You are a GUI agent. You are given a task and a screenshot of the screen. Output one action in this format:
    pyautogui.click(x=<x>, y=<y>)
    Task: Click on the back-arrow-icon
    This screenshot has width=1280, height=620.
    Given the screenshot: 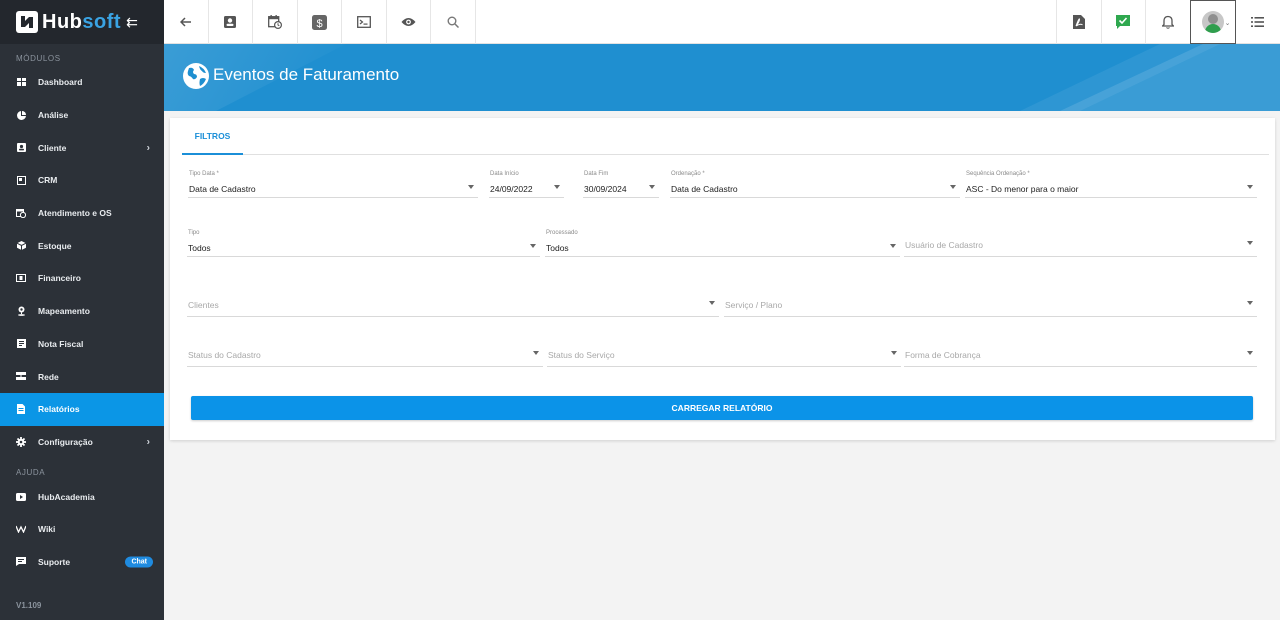 What is the action you would take?
    pyautogui.click(x=185, y=22)
    